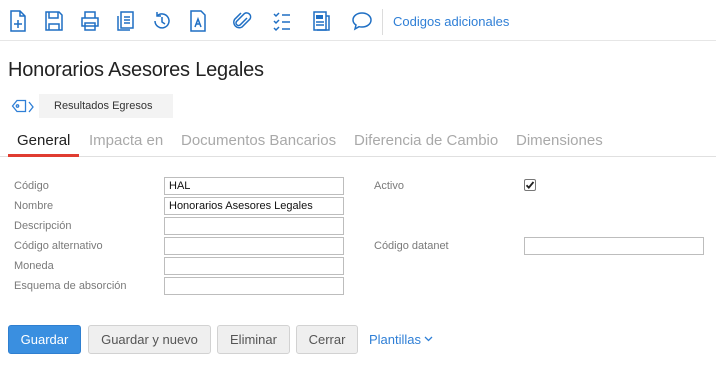  What do you see at coordinates (411, 246) in the screenshot?
I see `codigo-datanet-label: Código datanet` at bounding box center [411, 246].